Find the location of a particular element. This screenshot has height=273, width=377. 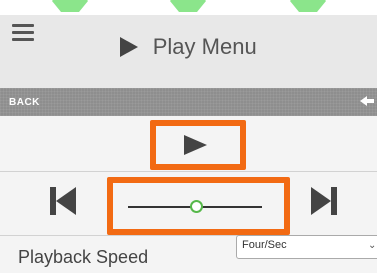

divider is located at coordinates (188, 171).